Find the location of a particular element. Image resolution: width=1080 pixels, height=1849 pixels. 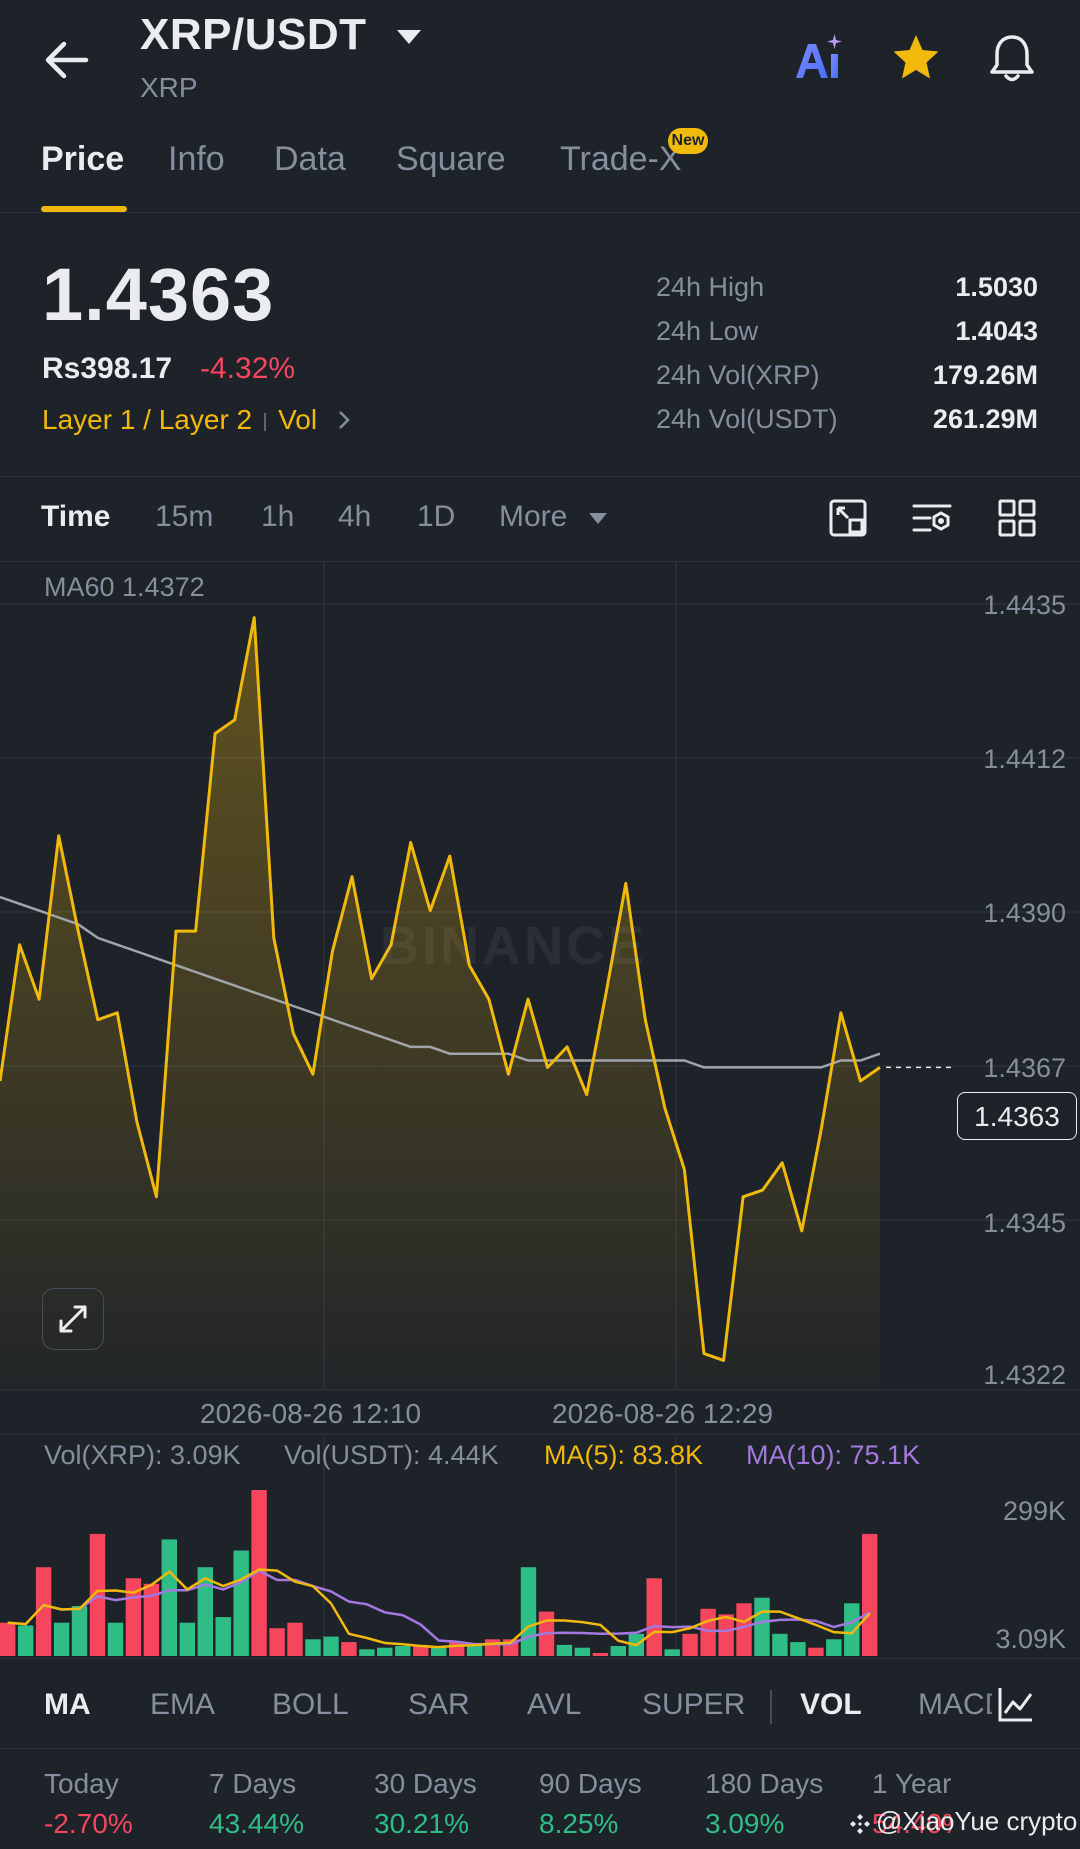

indicator-separator is located at coordinates (771, 1707).